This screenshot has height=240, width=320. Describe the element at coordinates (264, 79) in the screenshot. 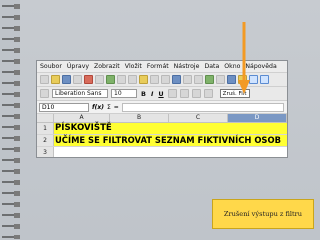

I see `remove-filter-icon` at that location.